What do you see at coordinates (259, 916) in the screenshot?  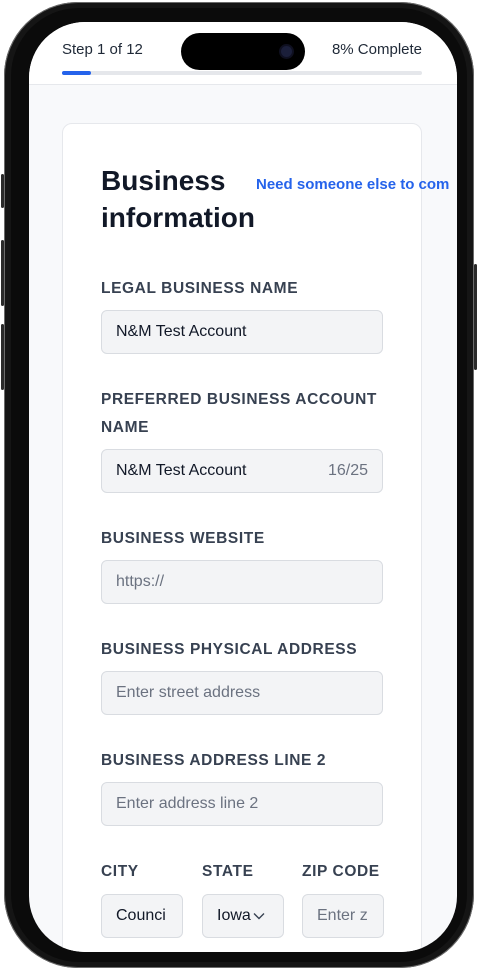 I see `chevron-down-icon` at bounding box center [259, 916].